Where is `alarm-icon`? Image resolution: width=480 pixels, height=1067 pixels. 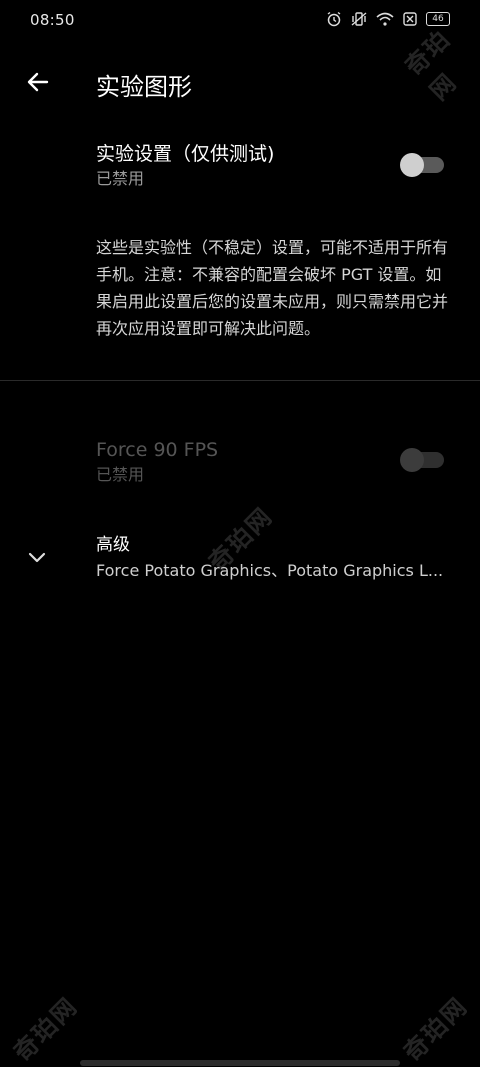
alarm-icon is located at coordinates (334, 19).